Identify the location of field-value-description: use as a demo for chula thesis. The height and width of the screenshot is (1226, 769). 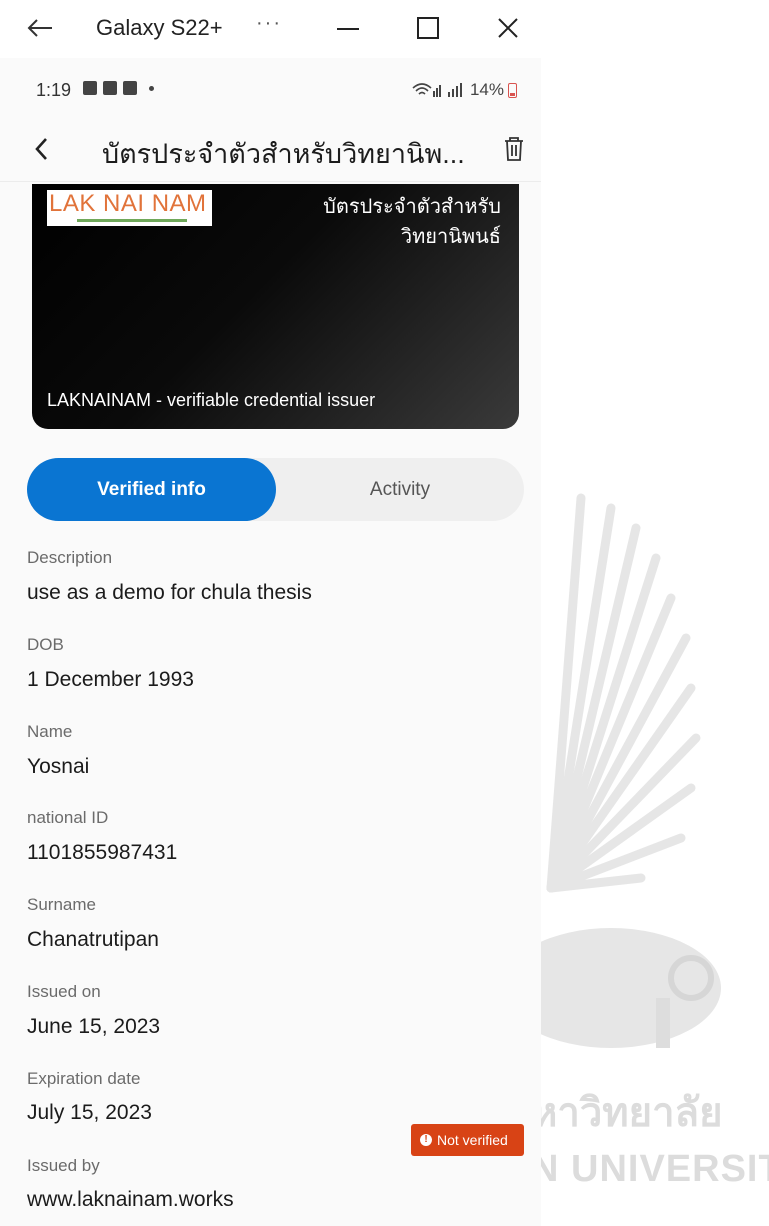
(169, 592).